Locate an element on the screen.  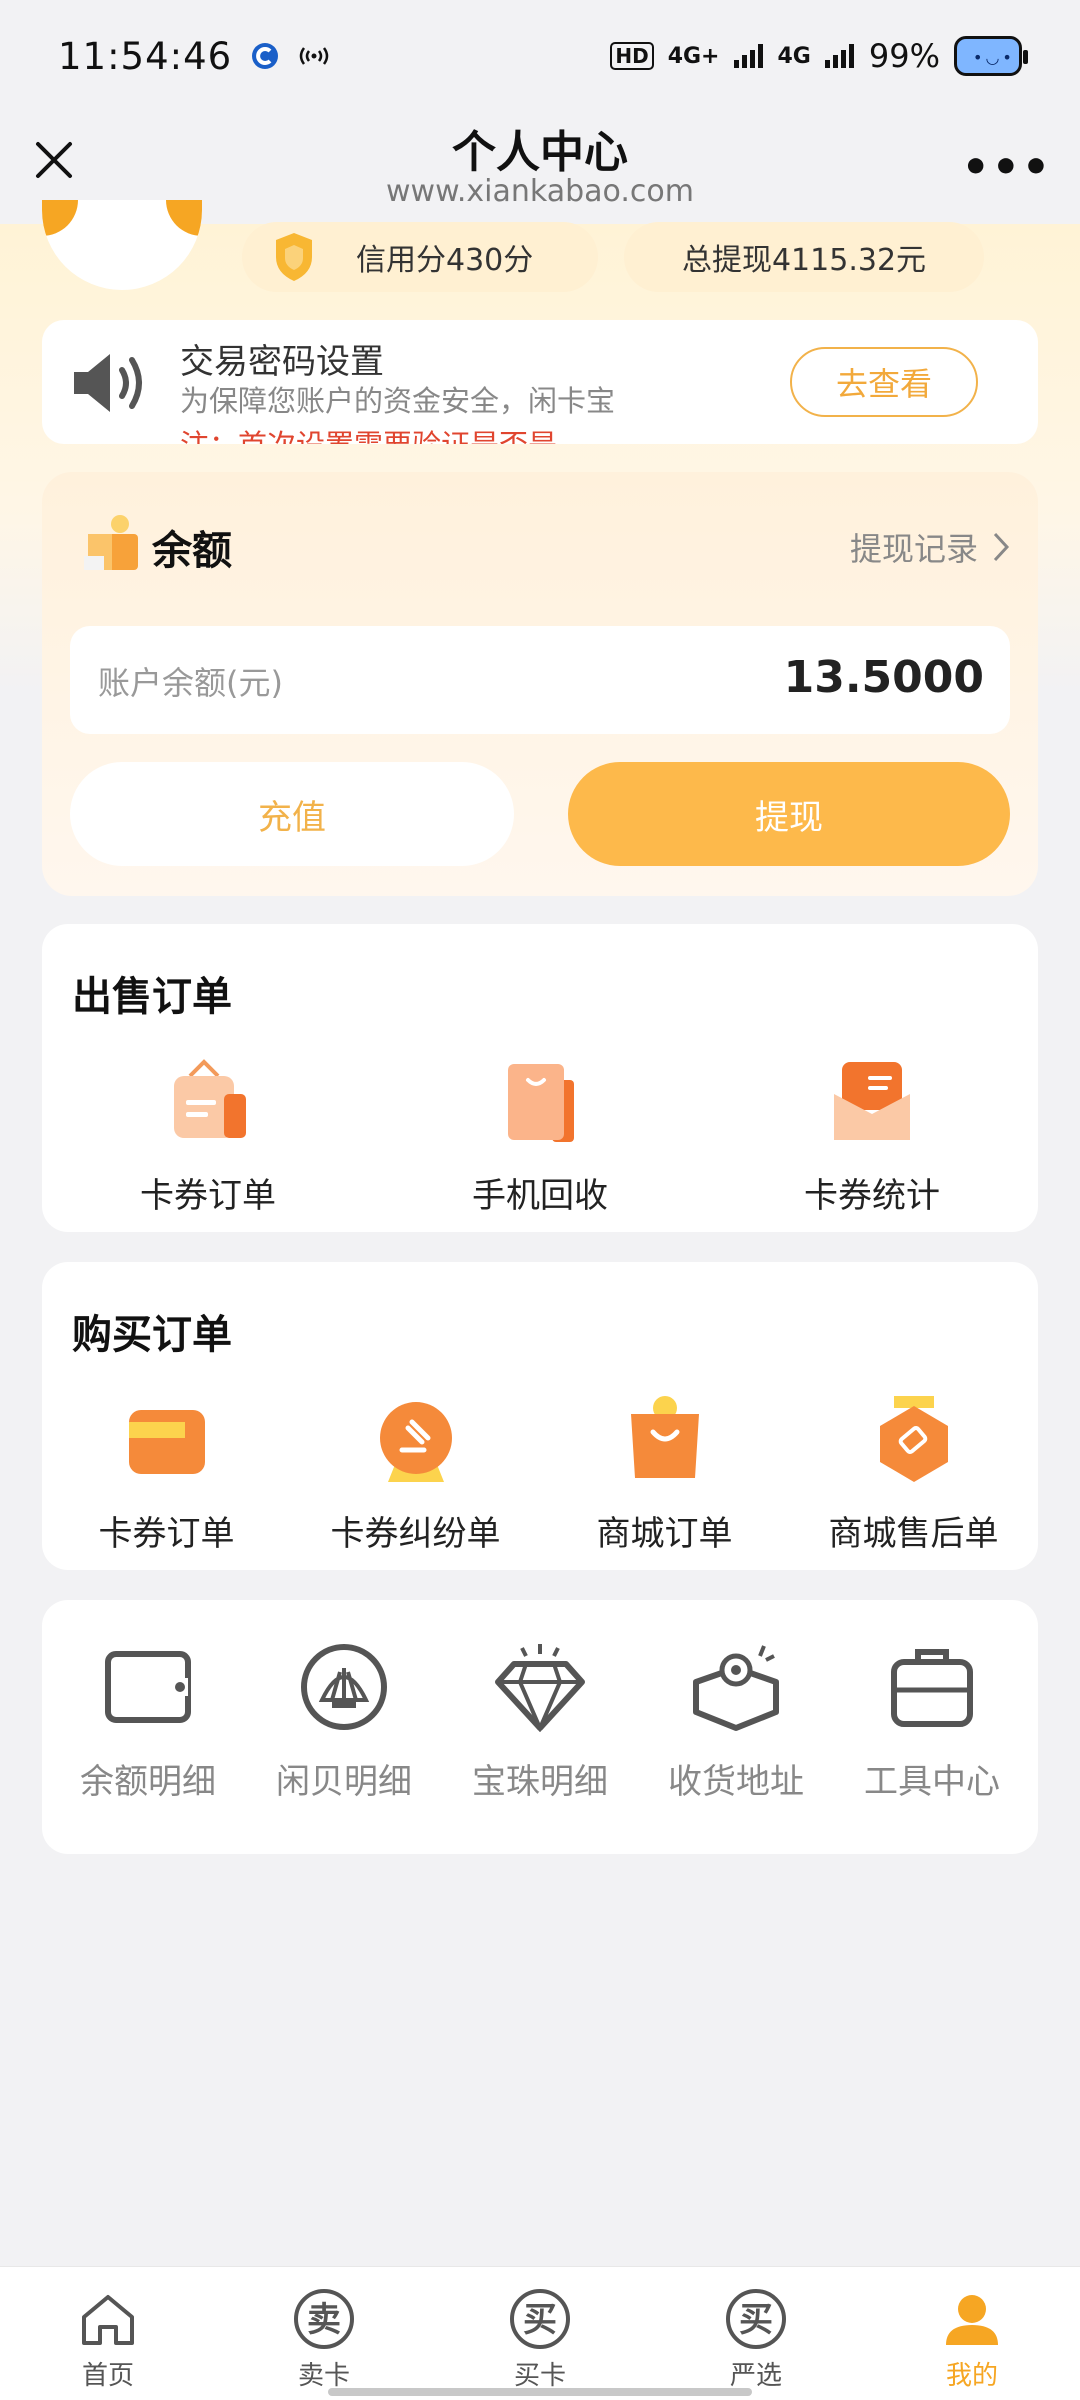
buy-icon: 买 is located at coordinates (540, 2319).